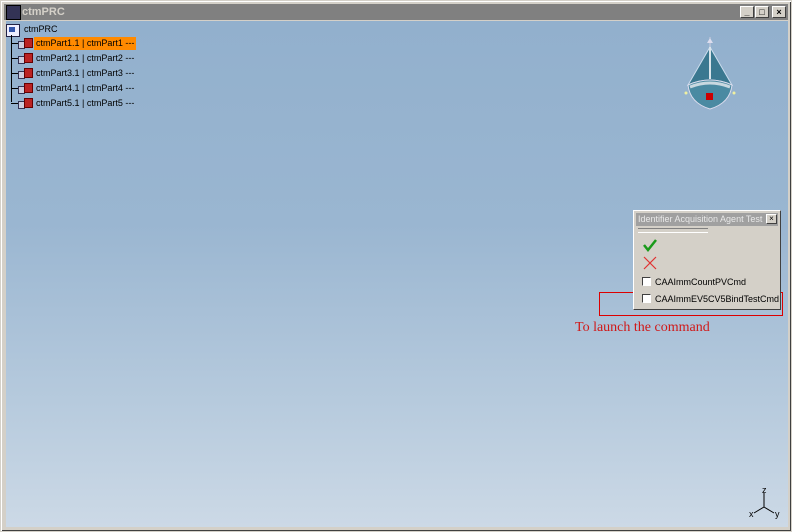  What do you see at coordinates (717, 299) in the screenshot?
I see `option-label: CAAImmEV5CV5BindTestCmd` at bounding box center [717, 299].